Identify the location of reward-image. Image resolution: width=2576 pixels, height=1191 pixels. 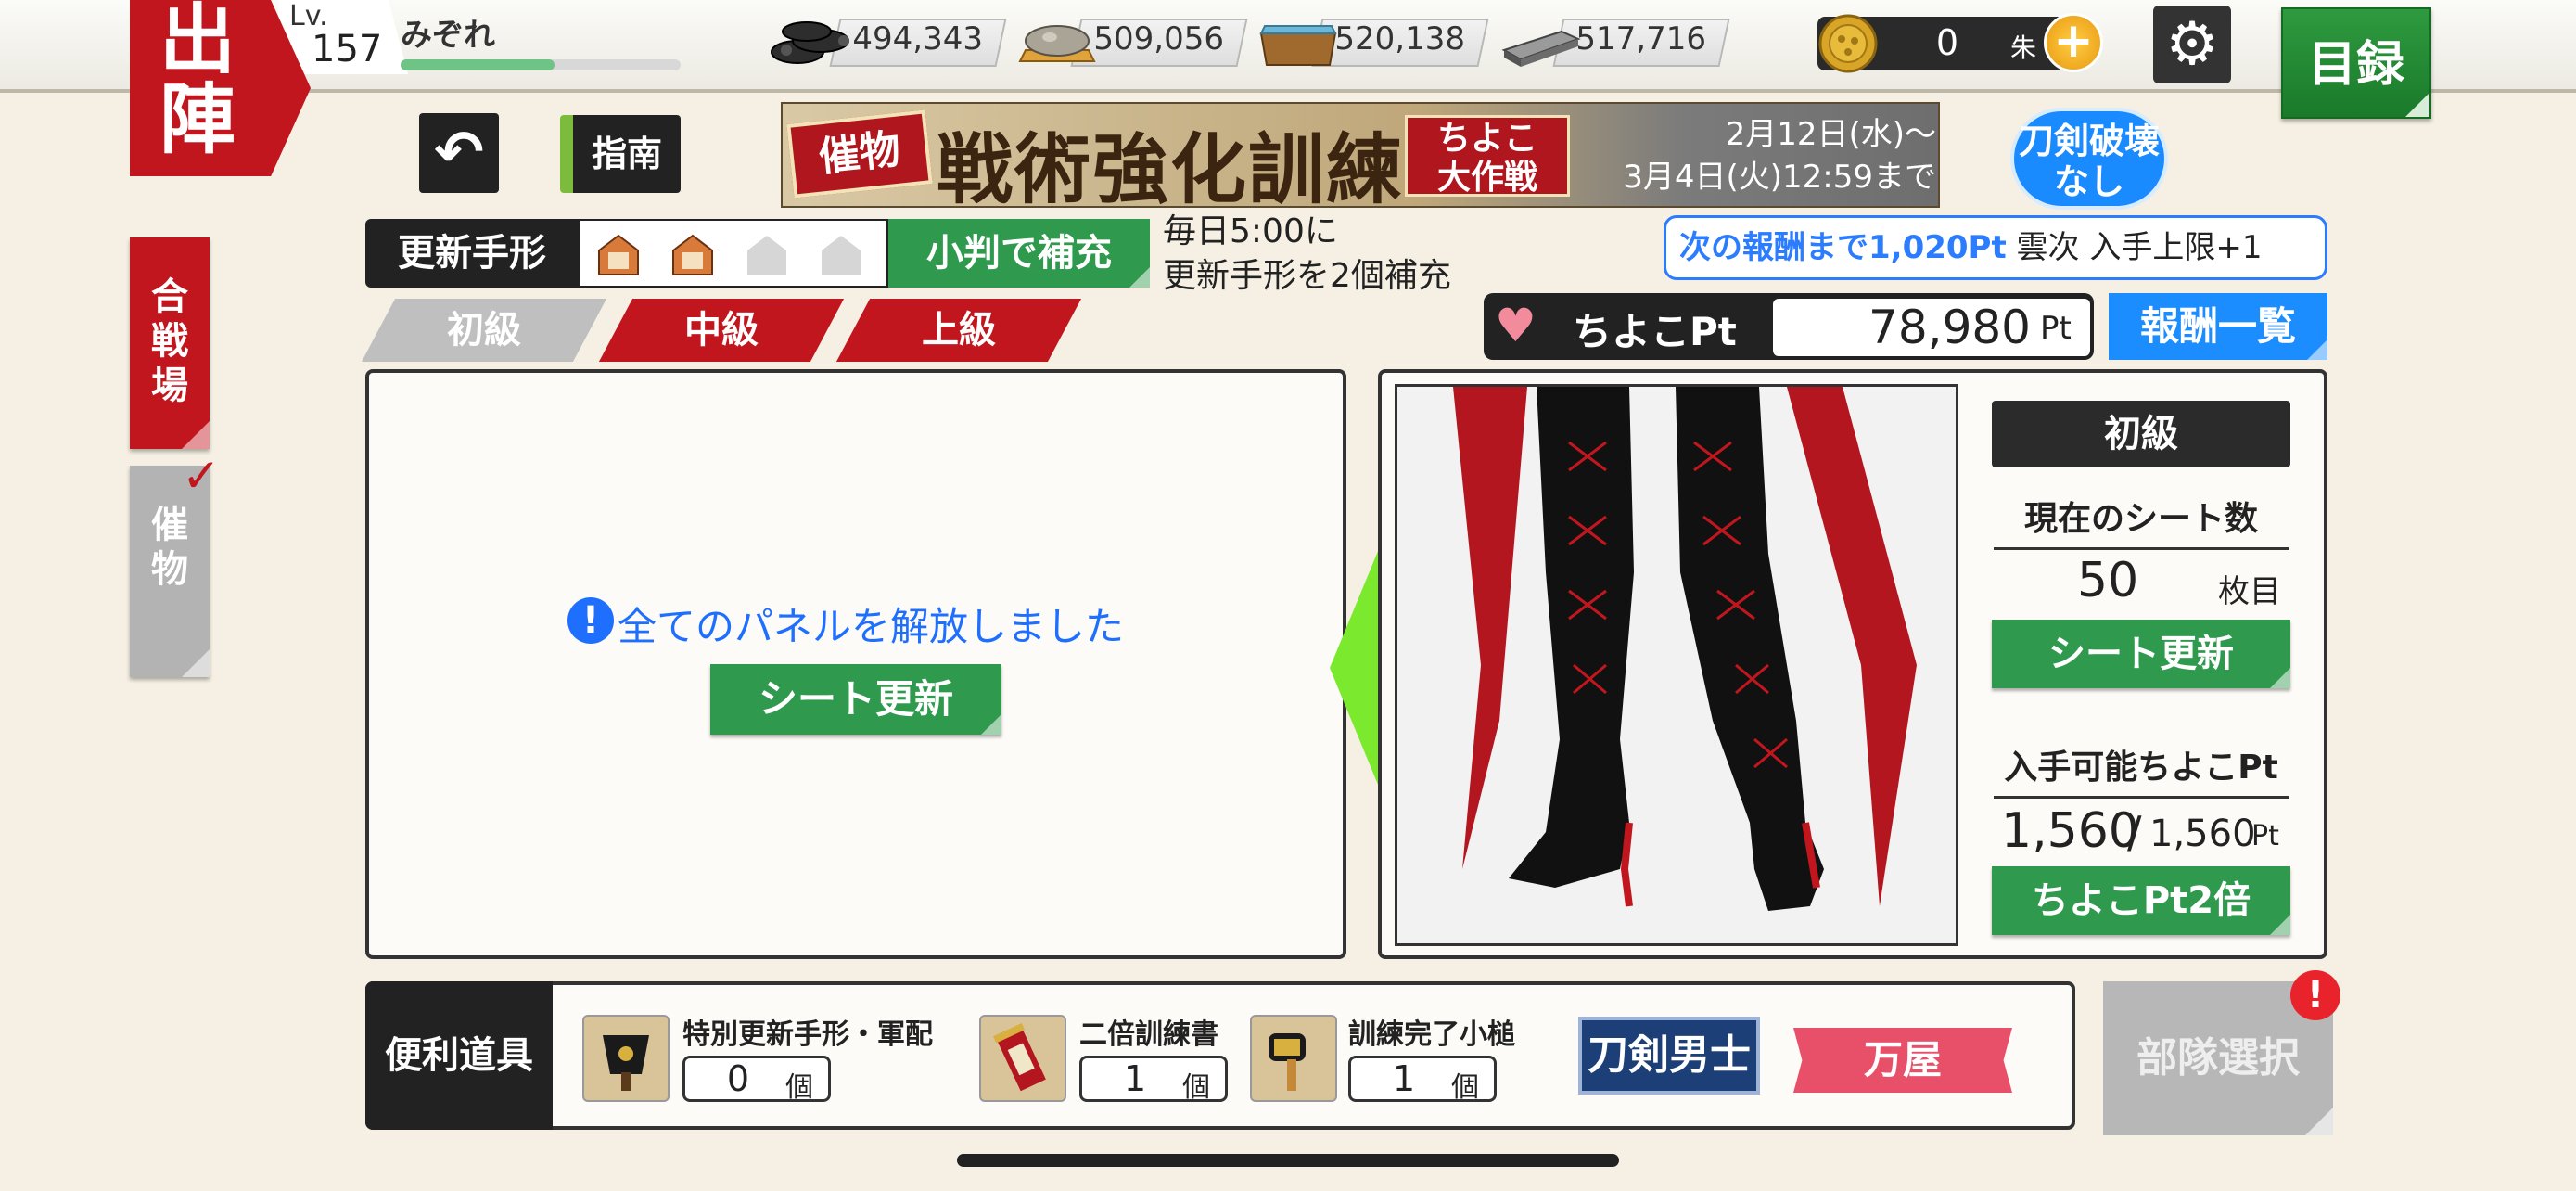
(1676, 665).